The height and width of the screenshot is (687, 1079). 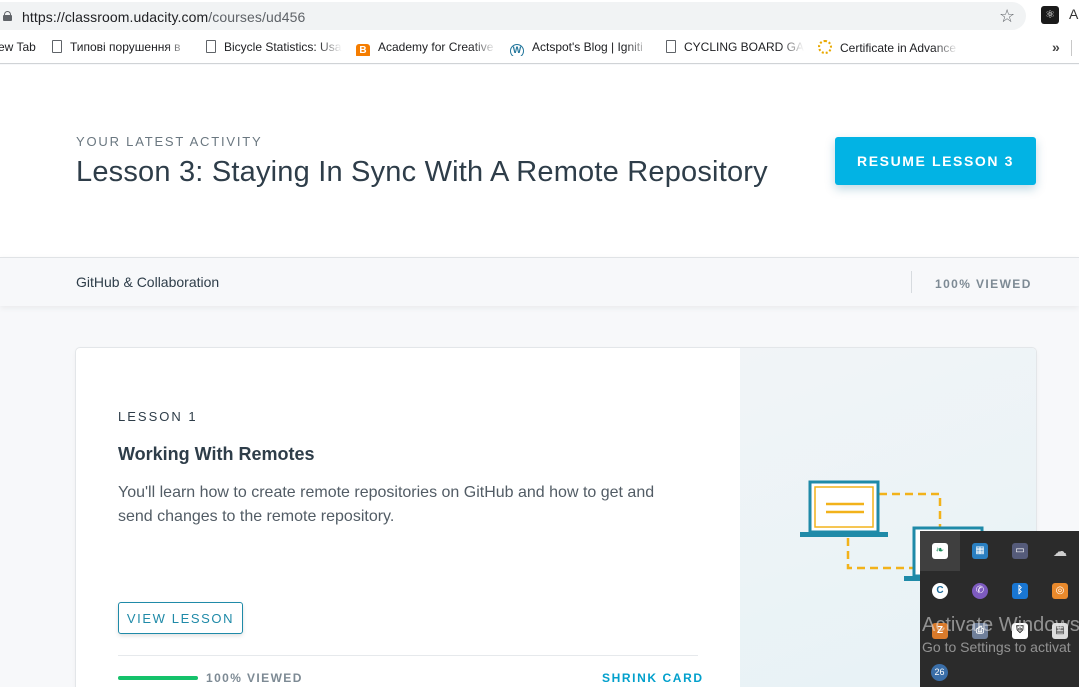 I want to click on orange-app-icon: ◎, so click(x=1060, y=591).